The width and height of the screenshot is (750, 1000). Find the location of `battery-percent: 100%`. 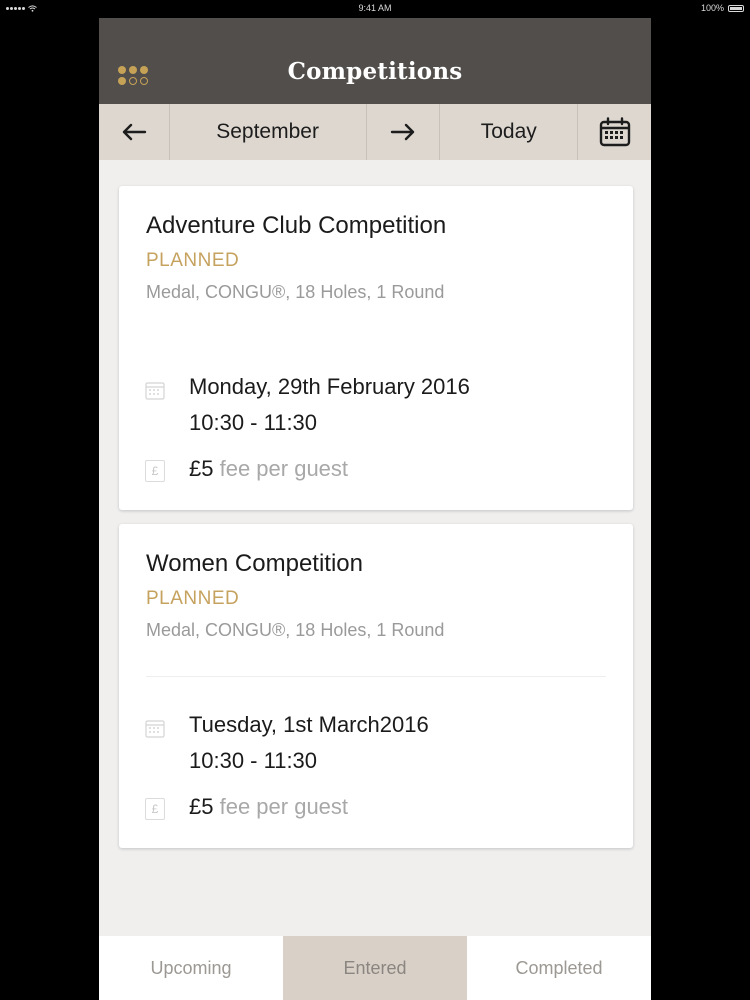

battery-percent: 100% is located at coordinates (712, 8).